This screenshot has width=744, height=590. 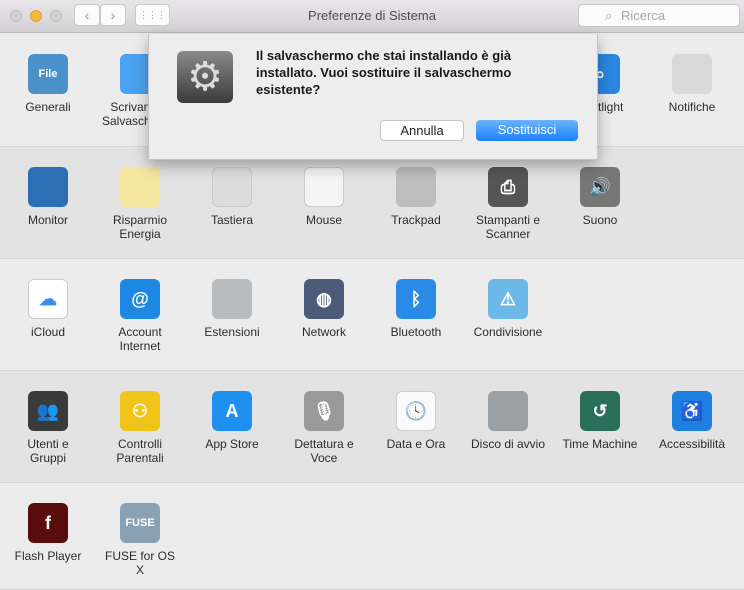 I want to click on microphone-icon: 🎙, so click(x=324, y=411).